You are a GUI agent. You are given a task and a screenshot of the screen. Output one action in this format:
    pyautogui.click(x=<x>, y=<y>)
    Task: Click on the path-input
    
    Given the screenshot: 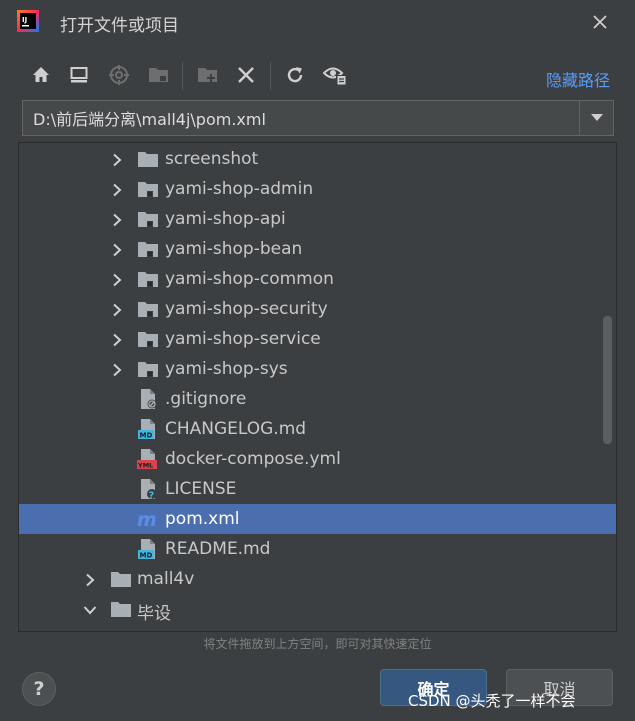 What is the action you would take?
    pyautogui.click(x=301, y=118)
    